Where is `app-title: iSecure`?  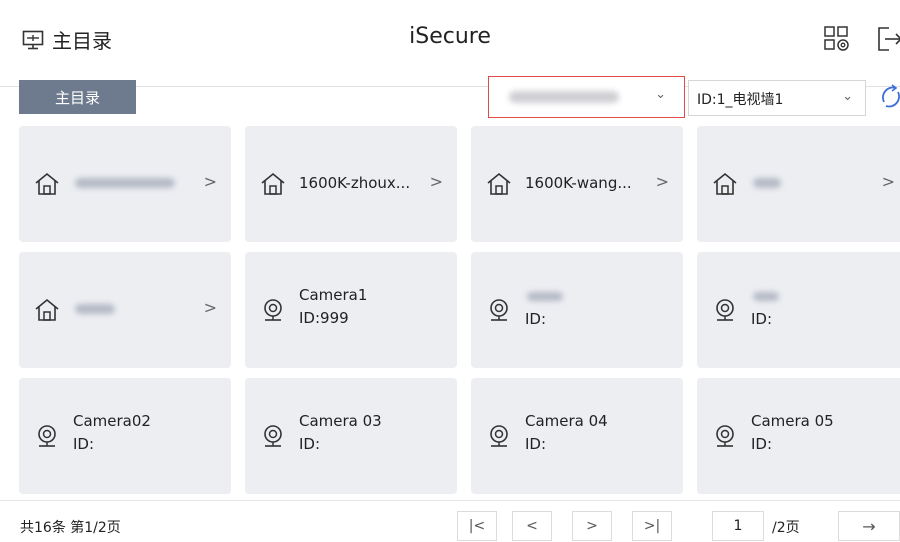 app-title: iSecure is located at coordinates (450, 36).